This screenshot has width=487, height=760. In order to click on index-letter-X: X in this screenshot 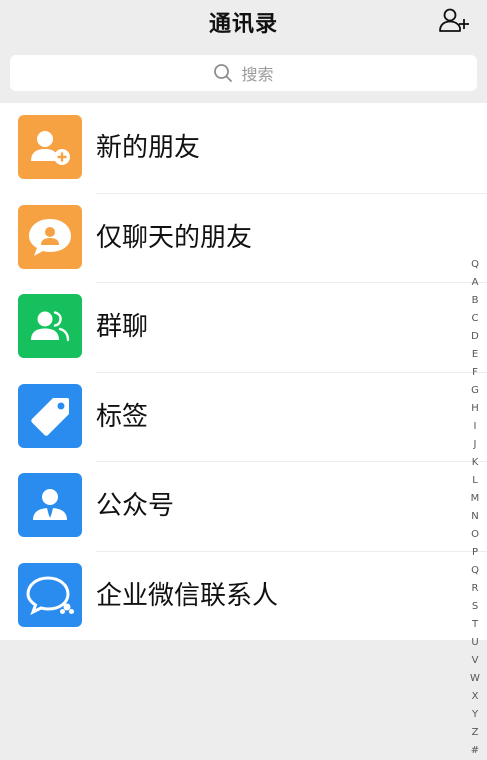, I will do `click(475, 697)`.